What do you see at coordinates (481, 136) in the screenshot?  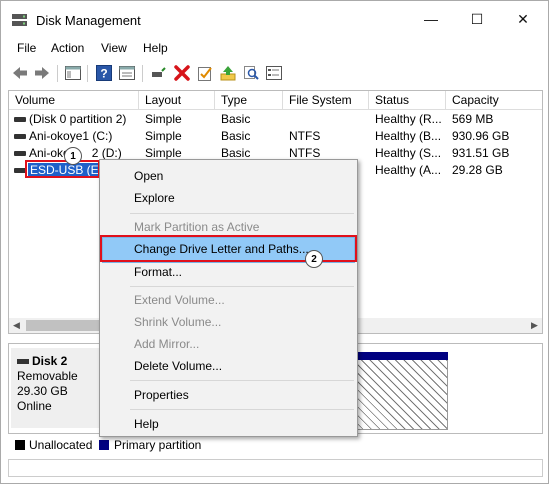 I see `cell-capacity: 930.96 GB` at bounding box center [481, 136].